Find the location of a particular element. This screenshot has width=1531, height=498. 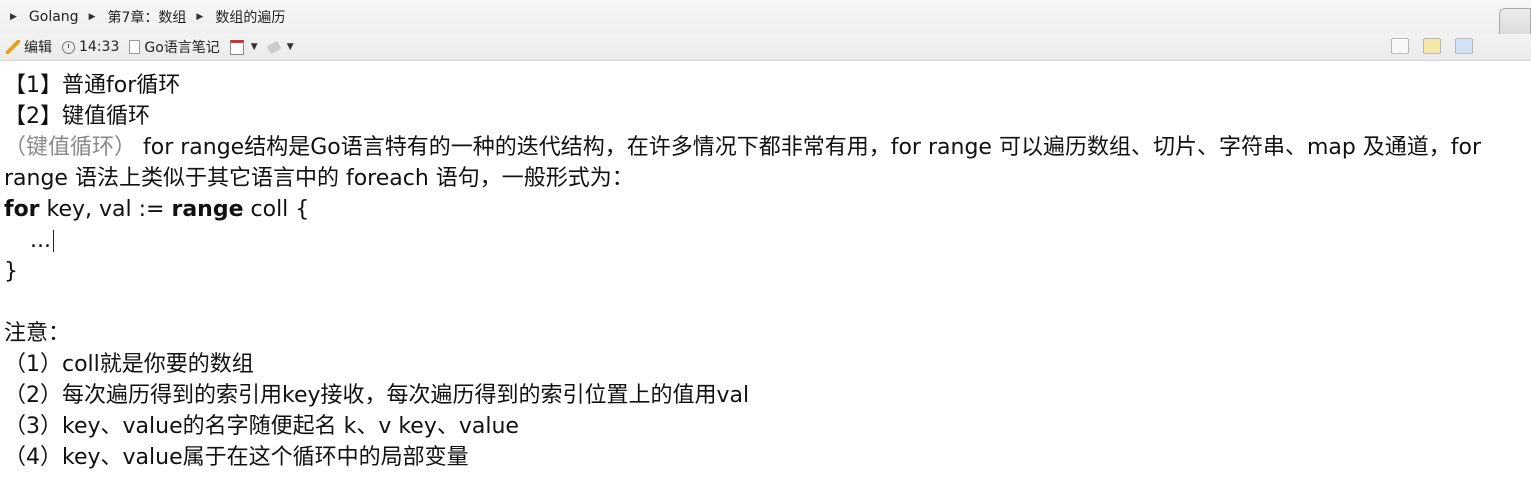

code-line: for key, val := range coll { is located at coordinates (766, 209).